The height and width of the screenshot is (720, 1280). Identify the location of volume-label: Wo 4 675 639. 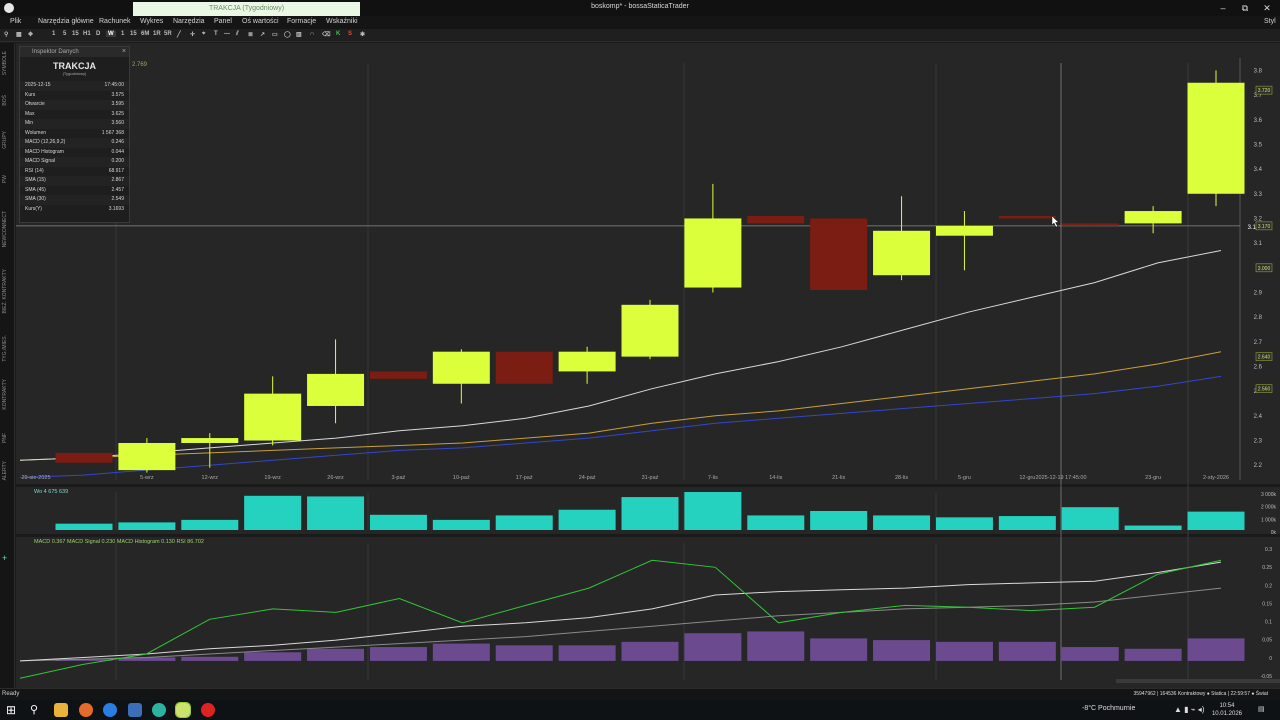
(51, 492).